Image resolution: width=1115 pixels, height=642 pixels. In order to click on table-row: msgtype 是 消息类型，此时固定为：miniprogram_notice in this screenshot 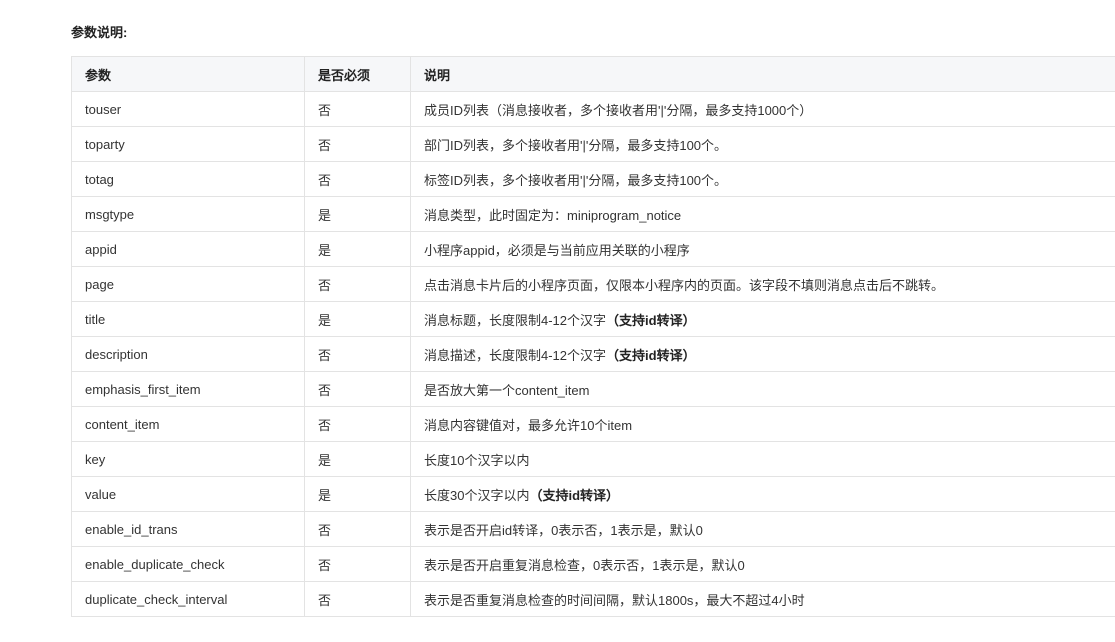, I will do `click(593, 214)`.